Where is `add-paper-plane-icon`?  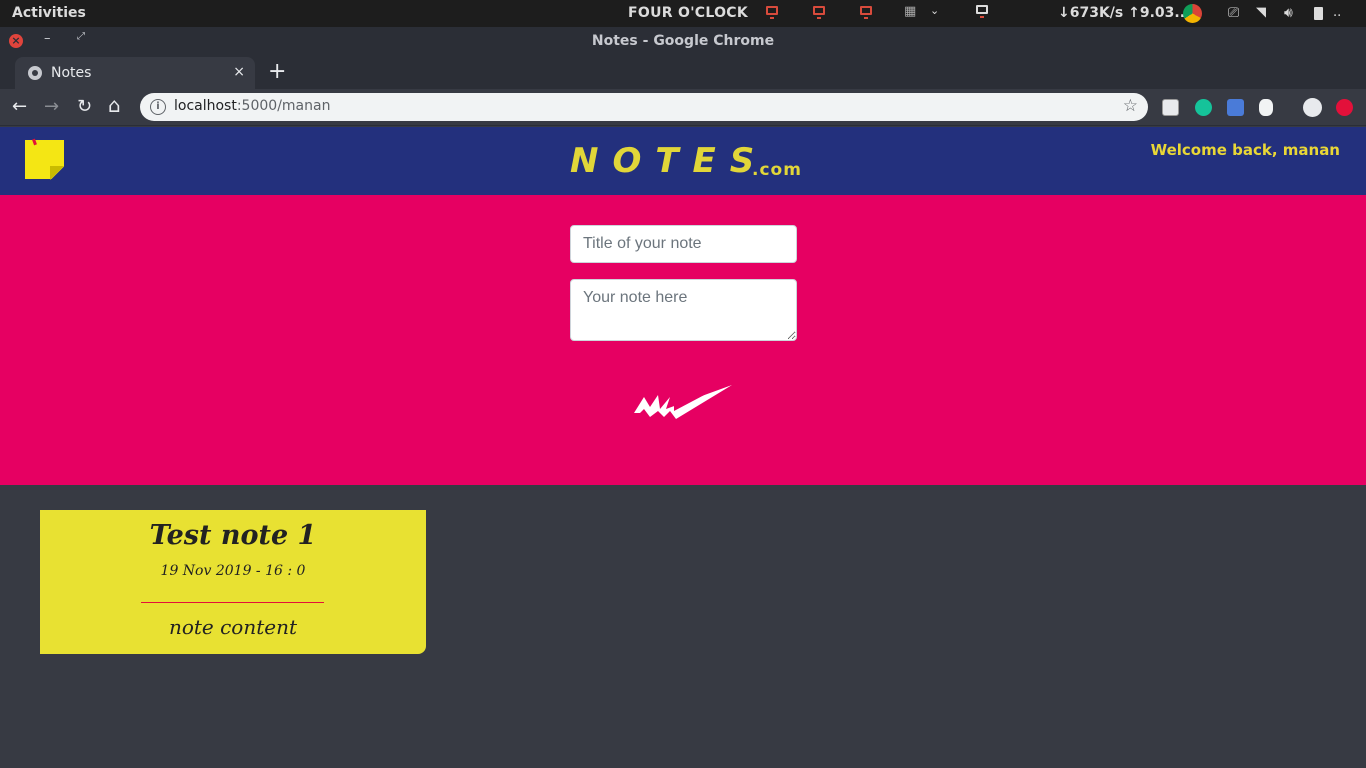 add-paper-plane-icon is located at coordinates (683, 402).